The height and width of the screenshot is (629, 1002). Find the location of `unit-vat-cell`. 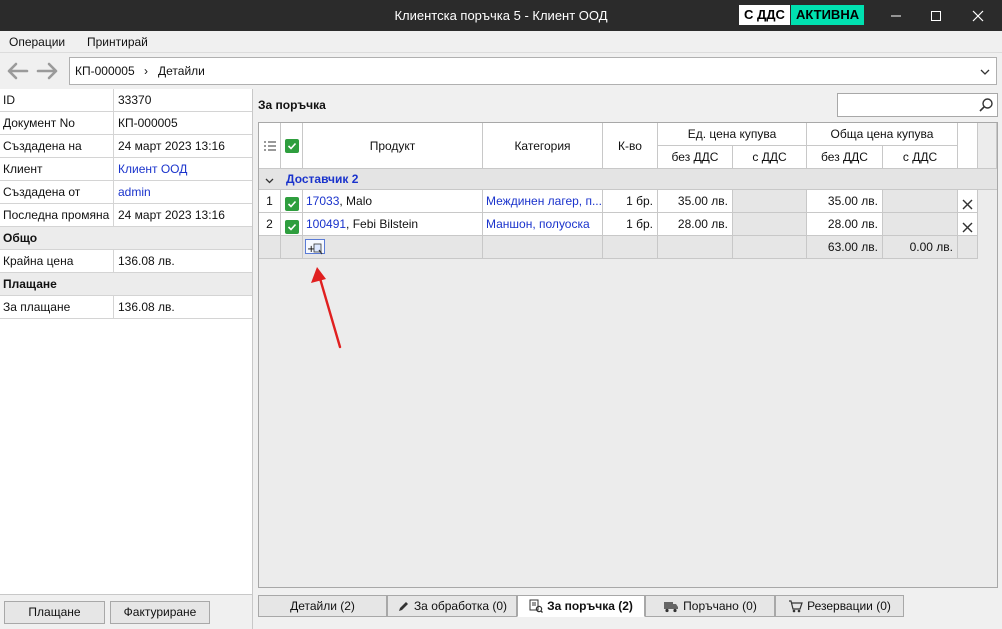

unit-vat-cell is located at coordinates (770, 201).